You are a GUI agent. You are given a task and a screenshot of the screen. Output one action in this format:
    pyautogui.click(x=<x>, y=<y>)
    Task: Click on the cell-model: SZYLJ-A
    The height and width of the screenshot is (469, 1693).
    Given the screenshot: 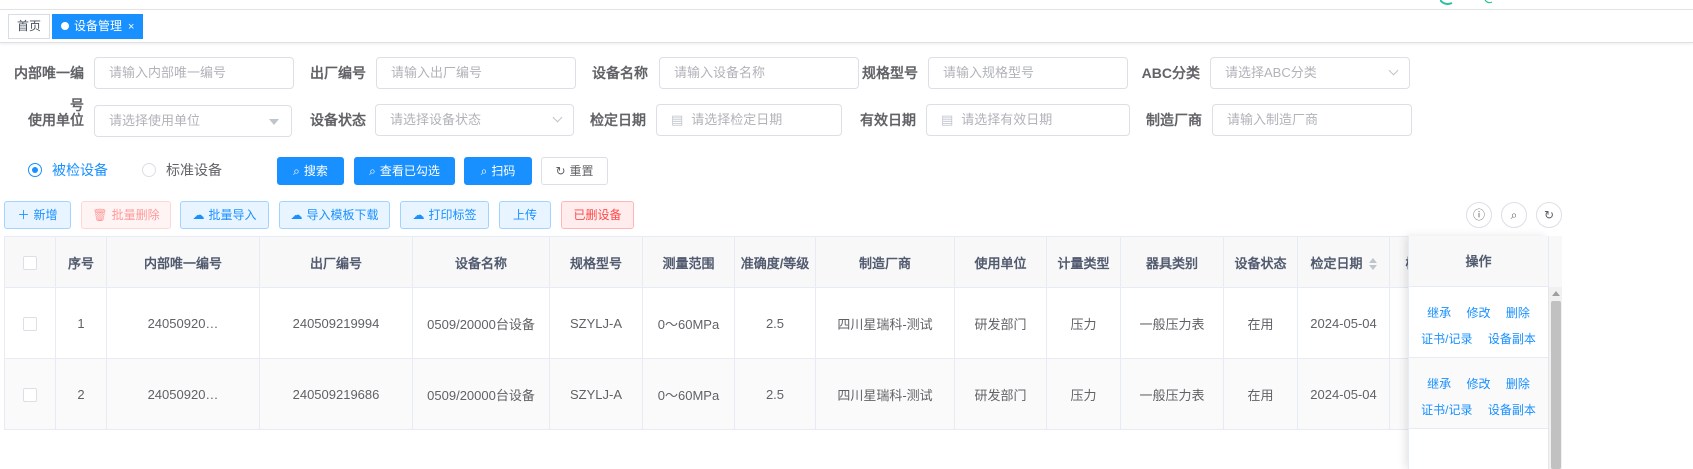 What is the action you would take?
    pyautogui.click(x=596, y=323)
    